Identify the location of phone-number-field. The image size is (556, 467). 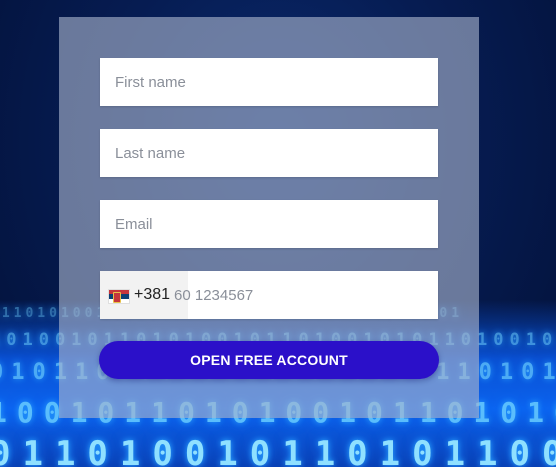
(306, 295).